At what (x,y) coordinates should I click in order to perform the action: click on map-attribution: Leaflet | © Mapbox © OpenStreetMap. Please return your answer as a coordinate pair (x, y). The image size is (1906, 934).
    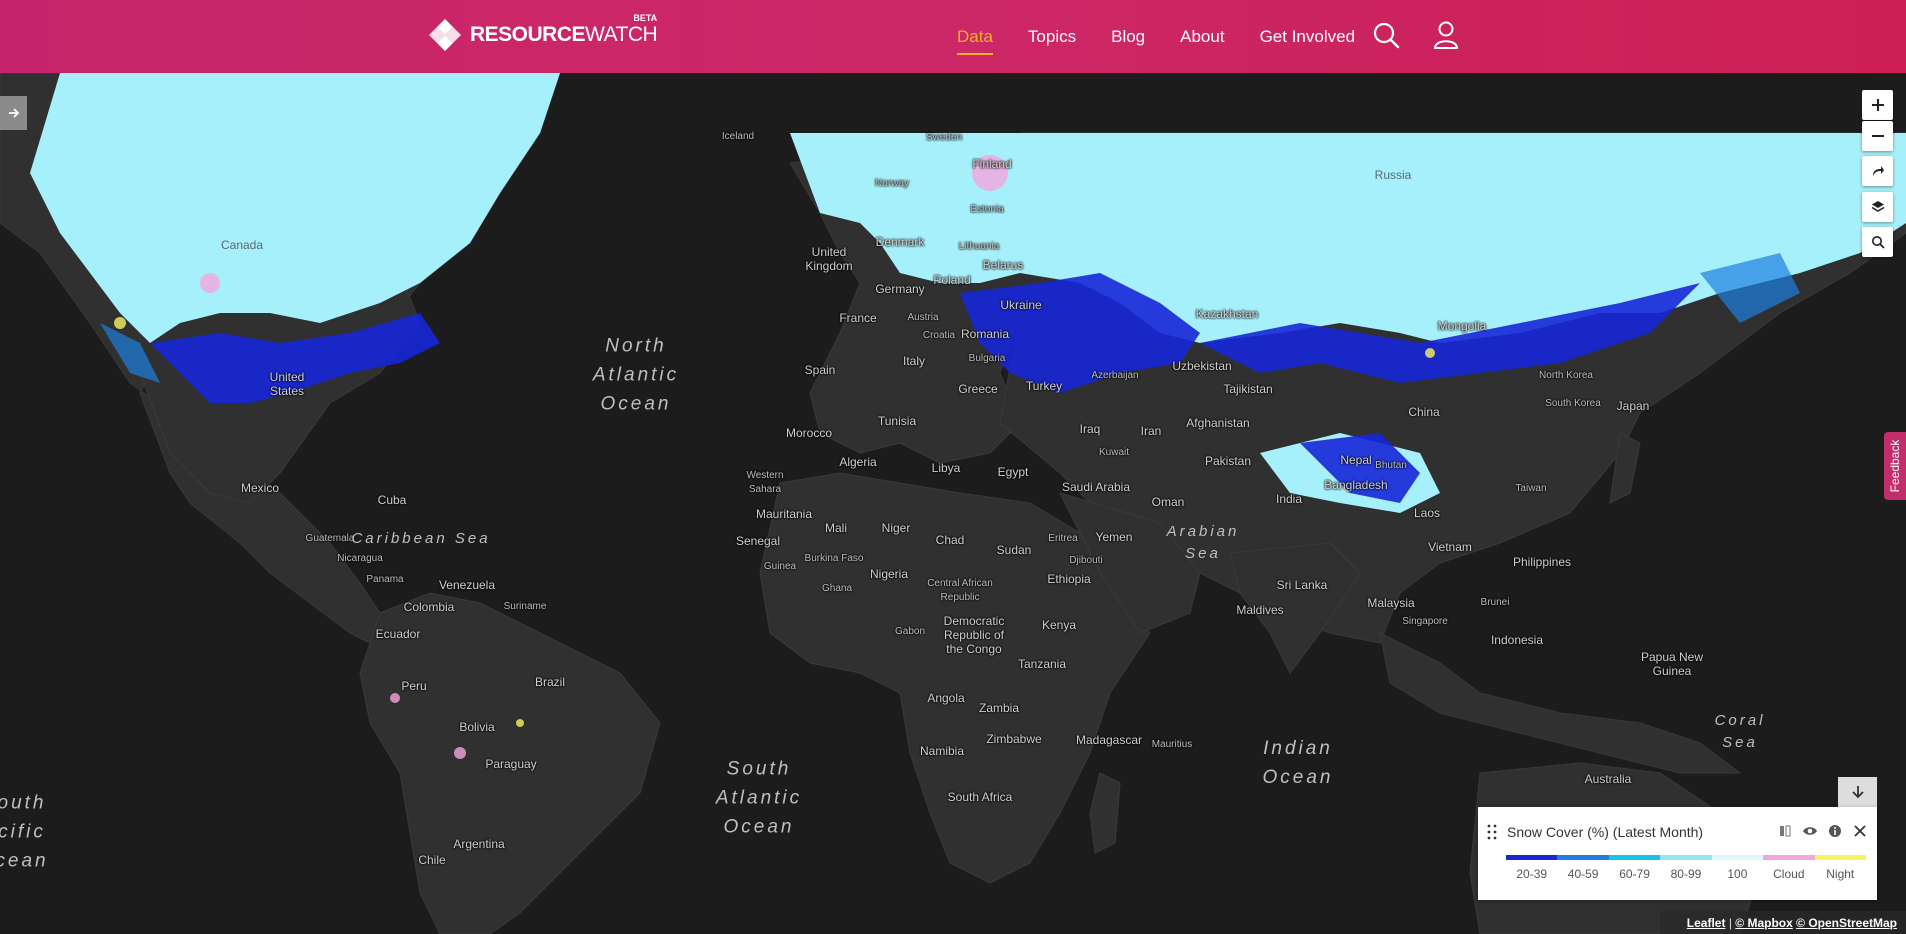
    Looking at the image, I should click on (1783, 922).